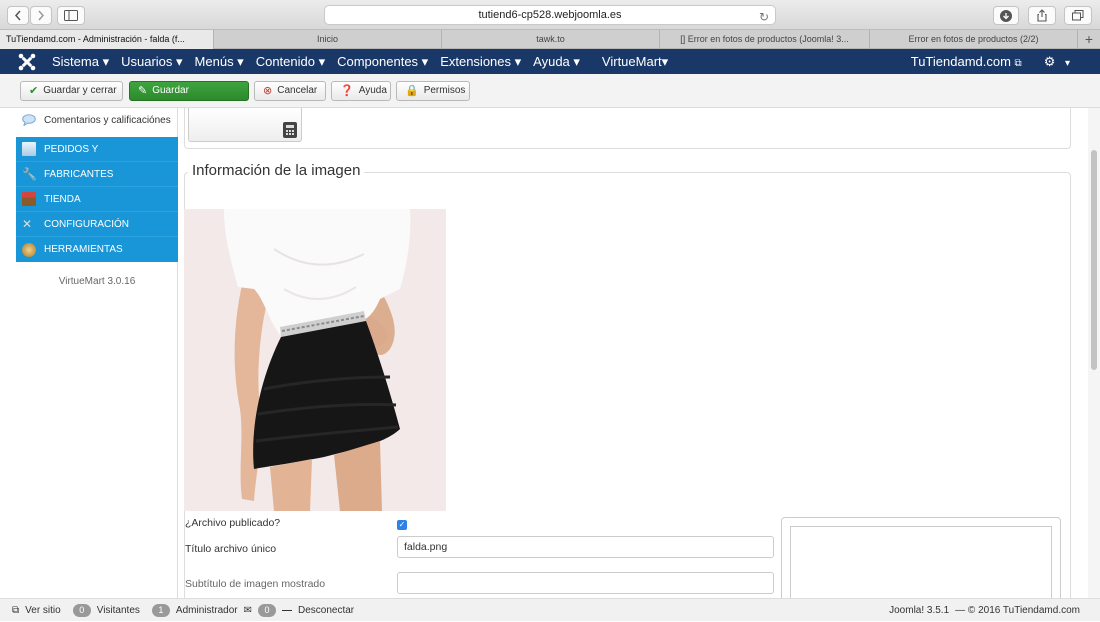 This screenshot has height=622, width=1100. I want to click on admins-badge: 1, so click(160, 610).